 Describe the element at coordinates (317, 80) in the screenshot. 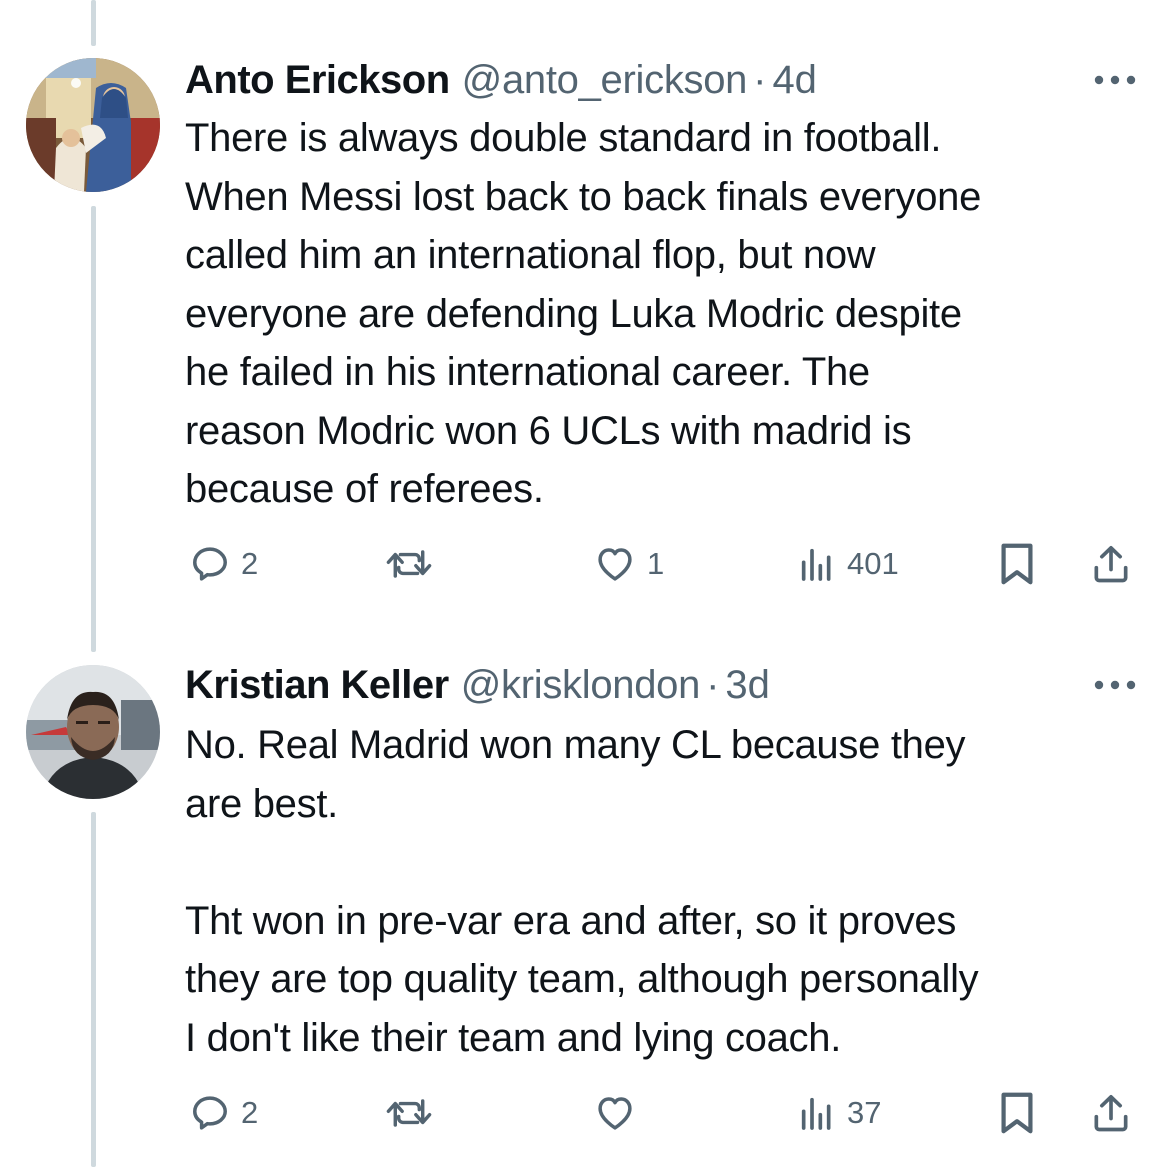

I see `author-name: Anto Erickson` at that location.